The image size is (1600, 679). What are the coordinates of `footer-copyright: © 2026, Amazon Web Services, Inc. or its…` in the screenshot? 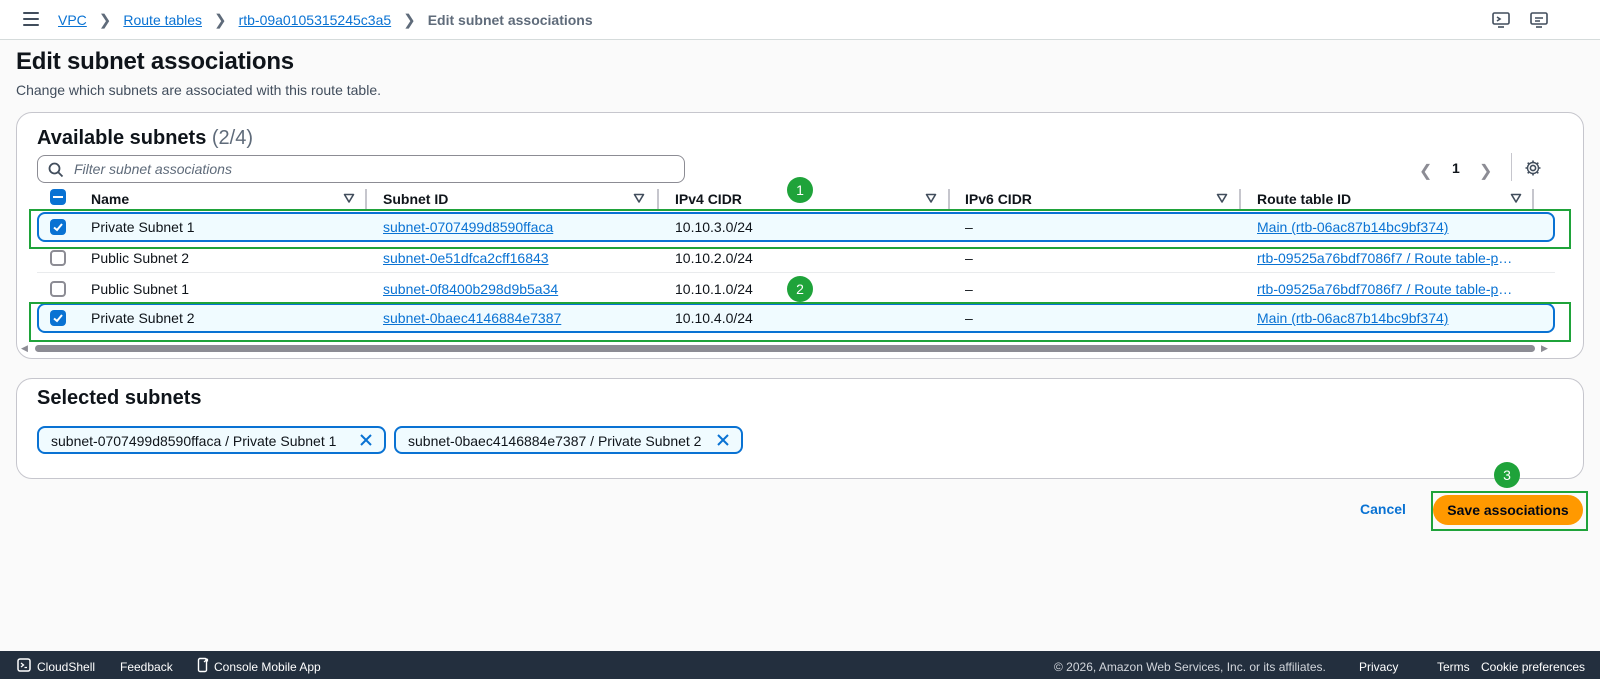 It's located at (1190, 667).